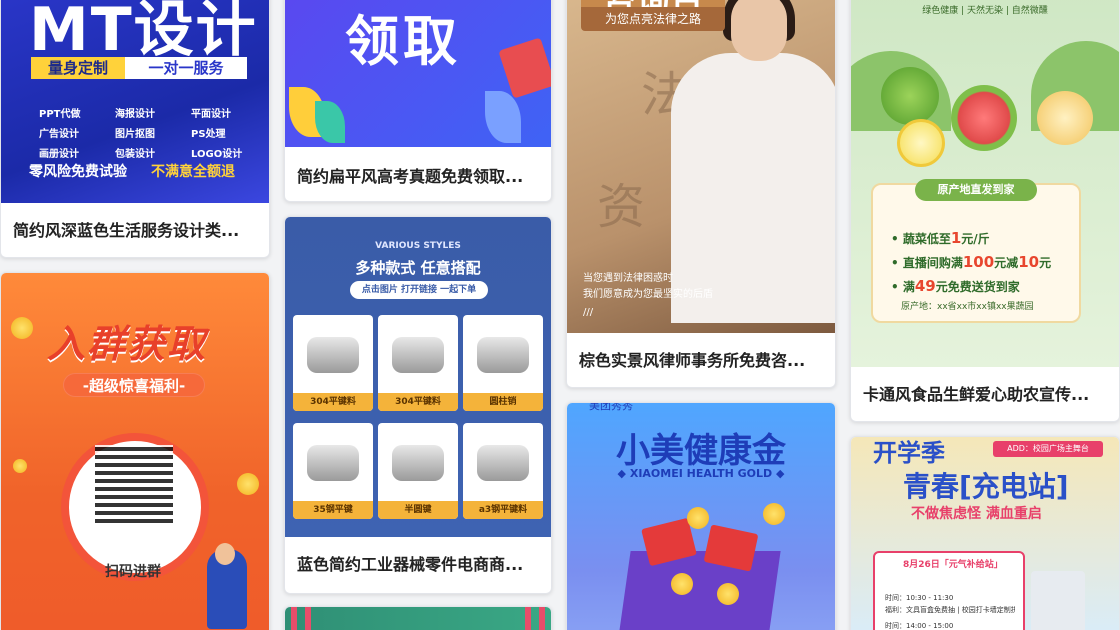 Image resolution: width=1120 pixels, height=630 pixels. Describe the element at coordinates (940, 238) in the screenshot. I see `promo-line: • 蔬菜低至1元/斤` at that location.